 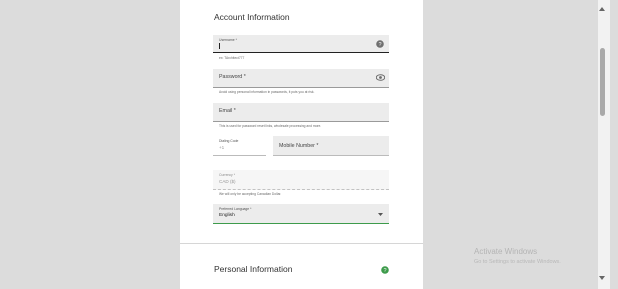 What do you see at coordinates (252, 17) in the screenshot?
I see `account-information-heading: Account Information` at bounding box center [252, 17].